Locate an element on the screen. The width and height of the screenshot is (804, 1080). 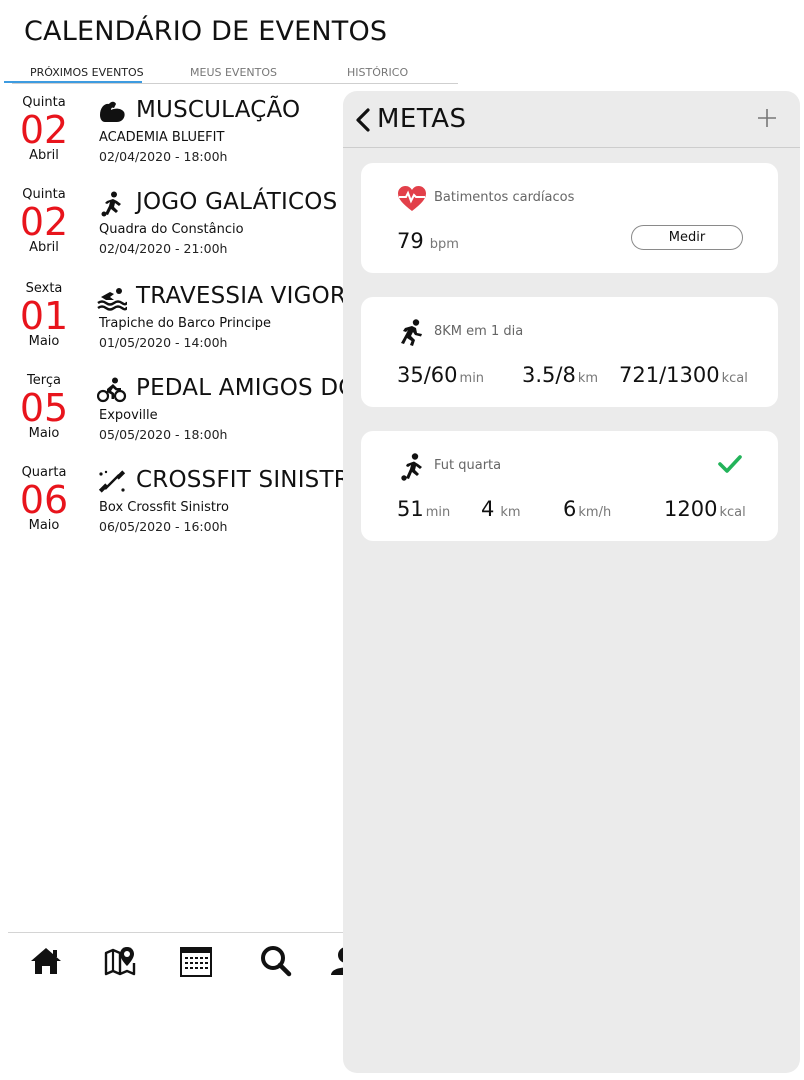
goal-label: Batimentos cardíacos is located at coordinates (504, 197).